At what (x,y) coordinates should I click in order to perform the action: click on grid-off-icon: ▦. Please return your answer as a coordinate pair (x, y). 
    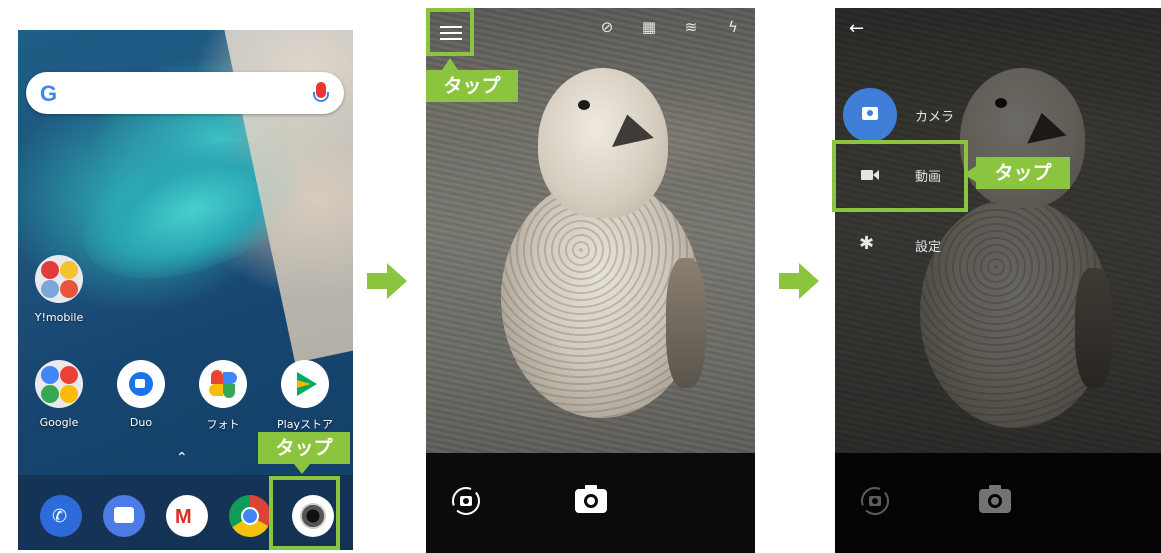
    Looking at the image, I should click on (649, 27).